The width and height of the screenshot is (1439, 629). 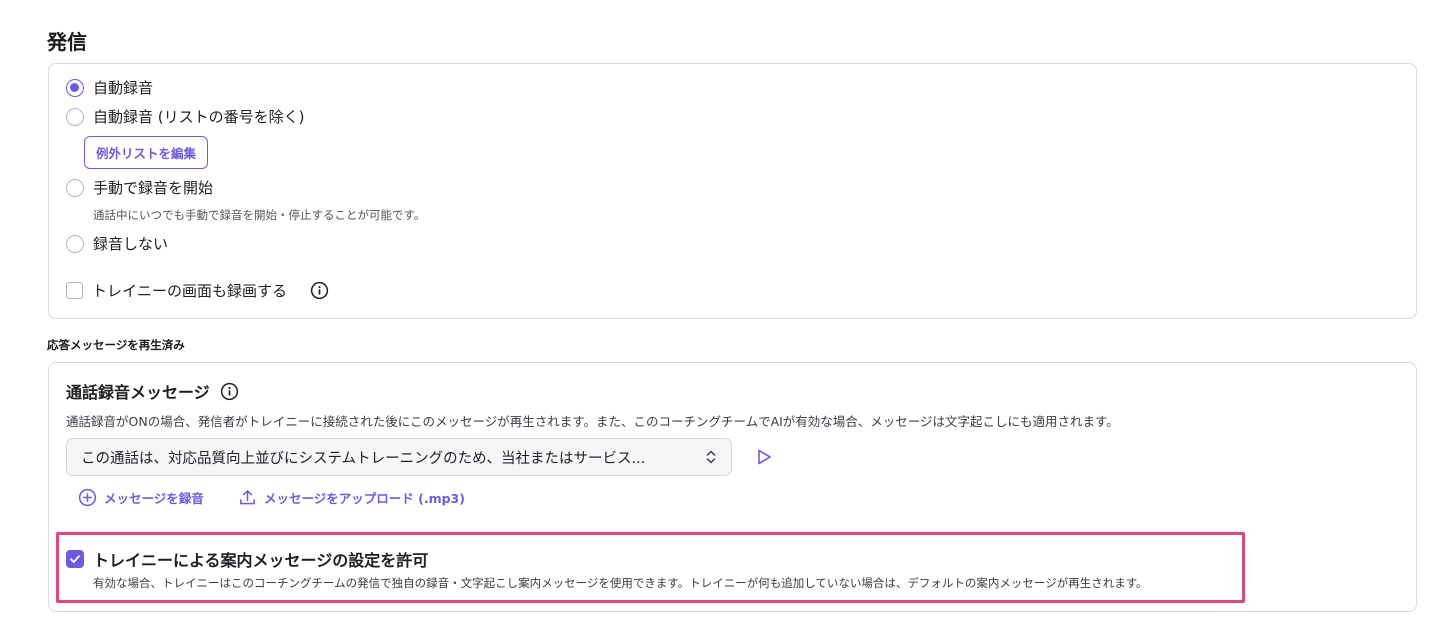 I want to click on manual-record-helper: 通話中にいつでも手動で録音を開始・停止することが可能です。, so click(x=259, y=215).